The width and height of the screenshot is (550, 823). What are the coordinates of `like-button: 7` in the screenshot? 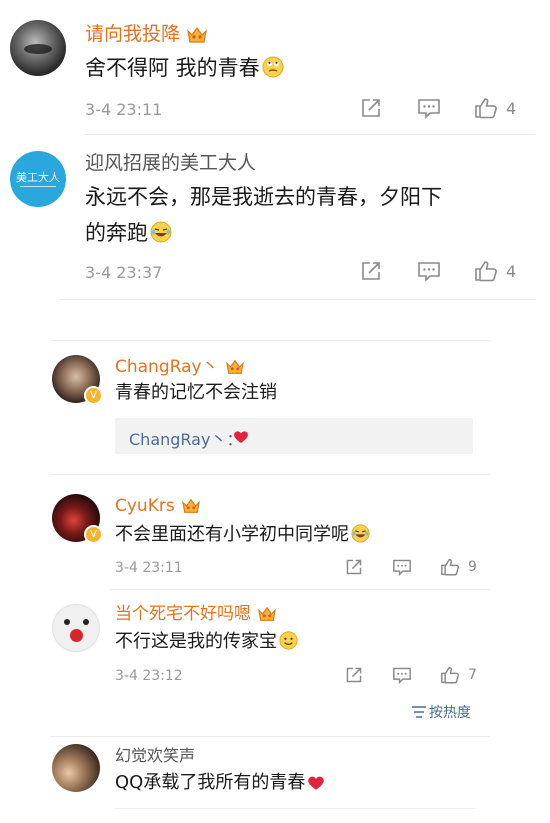 It's located at (458, 675).